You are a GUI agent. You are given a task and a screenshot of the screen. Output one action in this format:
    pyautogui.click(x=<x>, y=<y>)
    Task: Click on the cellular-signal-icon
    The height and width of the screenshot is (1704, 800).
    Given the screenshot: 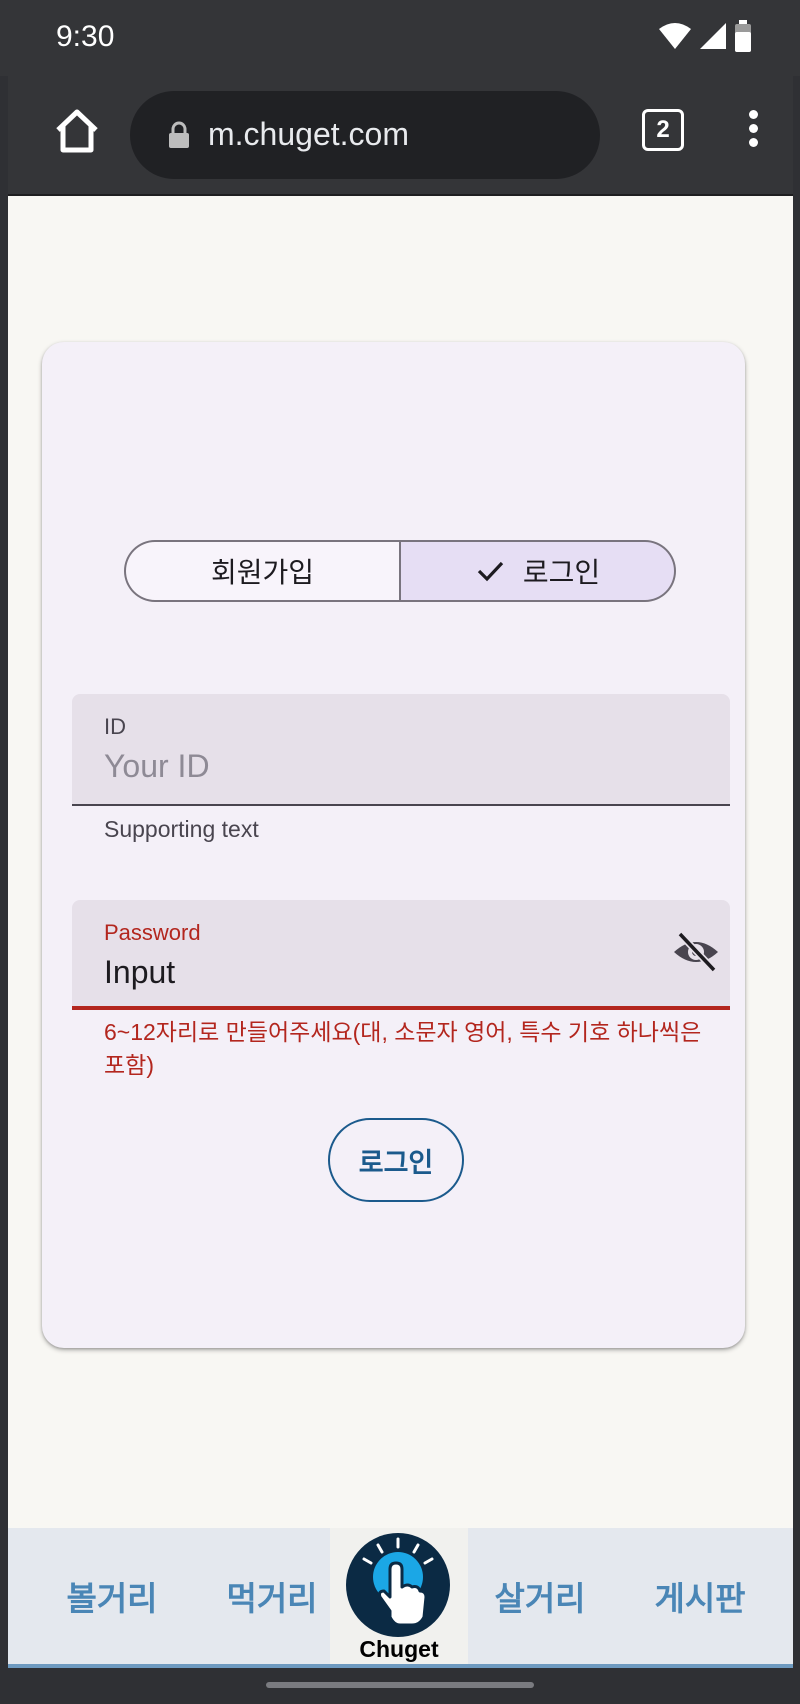 What is the action you would take?
    pyautogui.click(x=713, y=36)
    